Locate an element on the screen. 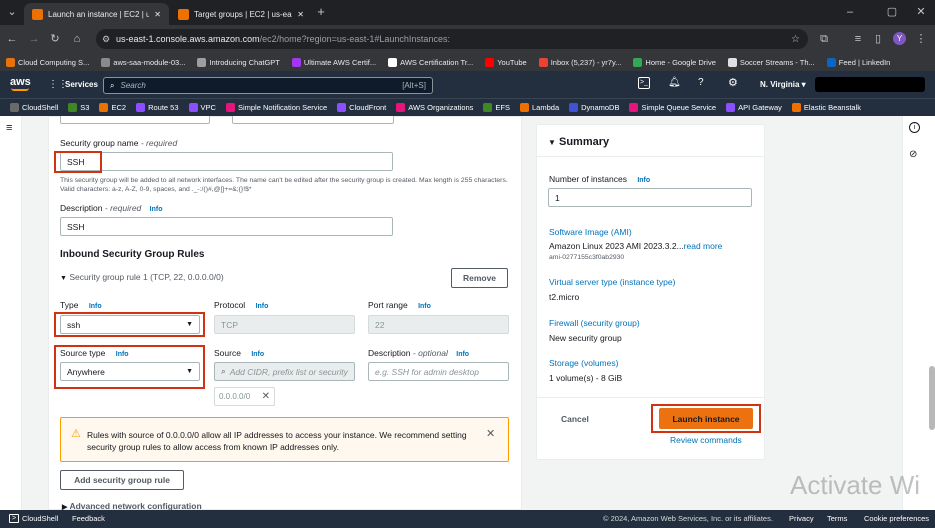  back-icon: ← is located at coordinates (12, 39).